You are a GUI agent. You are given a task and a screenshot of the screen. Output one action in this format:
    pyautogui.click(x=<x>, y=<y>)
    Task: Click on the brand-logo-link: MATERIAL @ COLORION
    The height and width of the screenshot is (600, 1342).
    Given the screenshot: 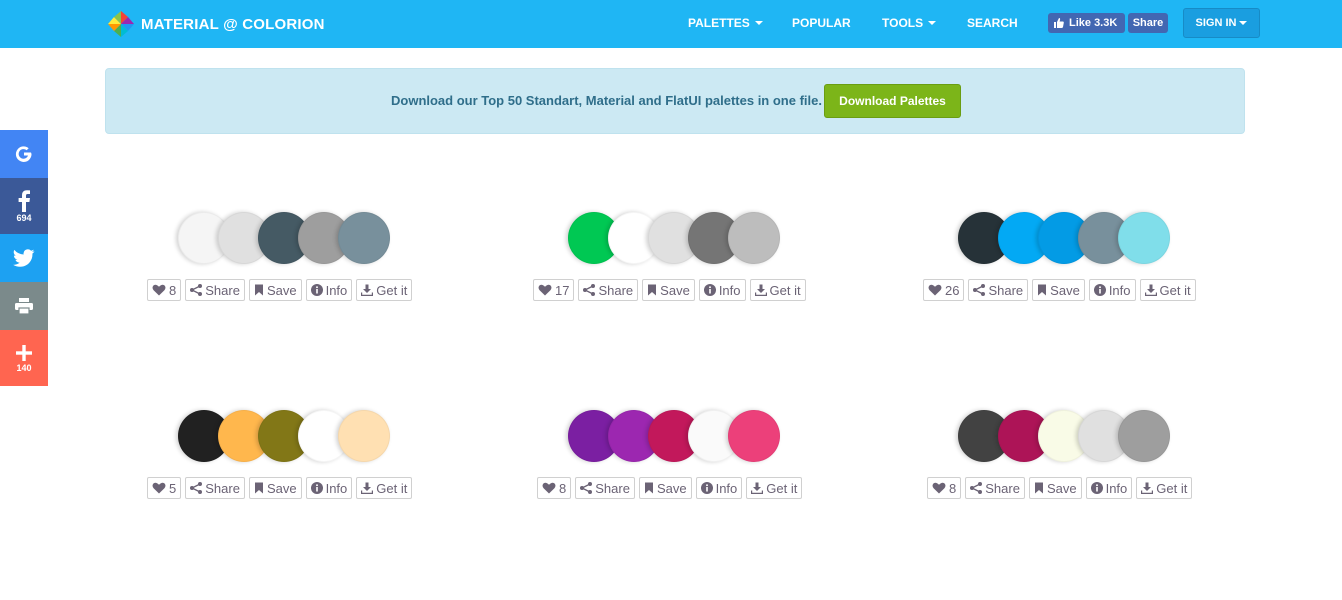 What is the action you would take?
    pyautogui.click(x=215, y=24)
    